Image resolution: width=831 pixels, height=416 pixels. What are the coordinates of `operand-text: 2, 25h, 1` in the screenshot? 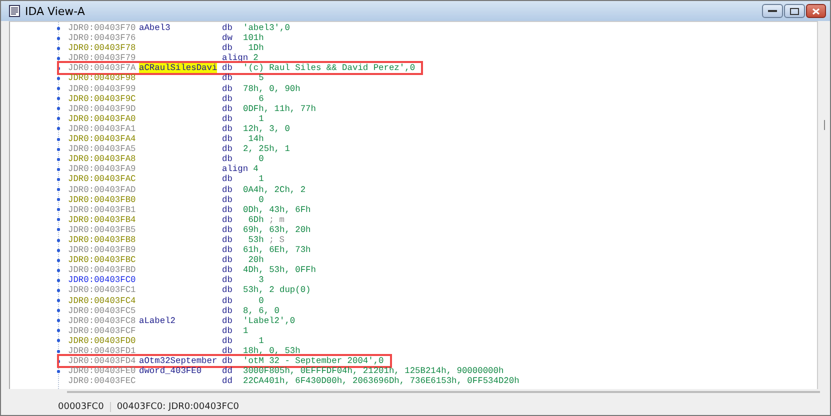 It's located at (266, 149).